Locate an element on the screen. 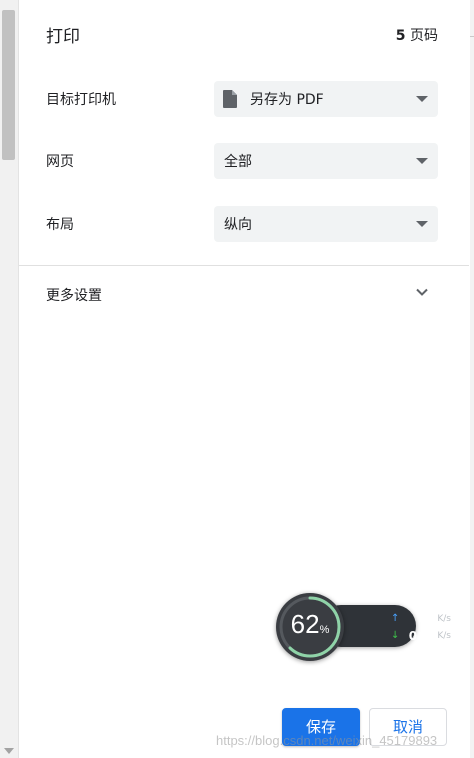  download-speed: ↓ 0.1 K/s is located at coordinates (421, 636).